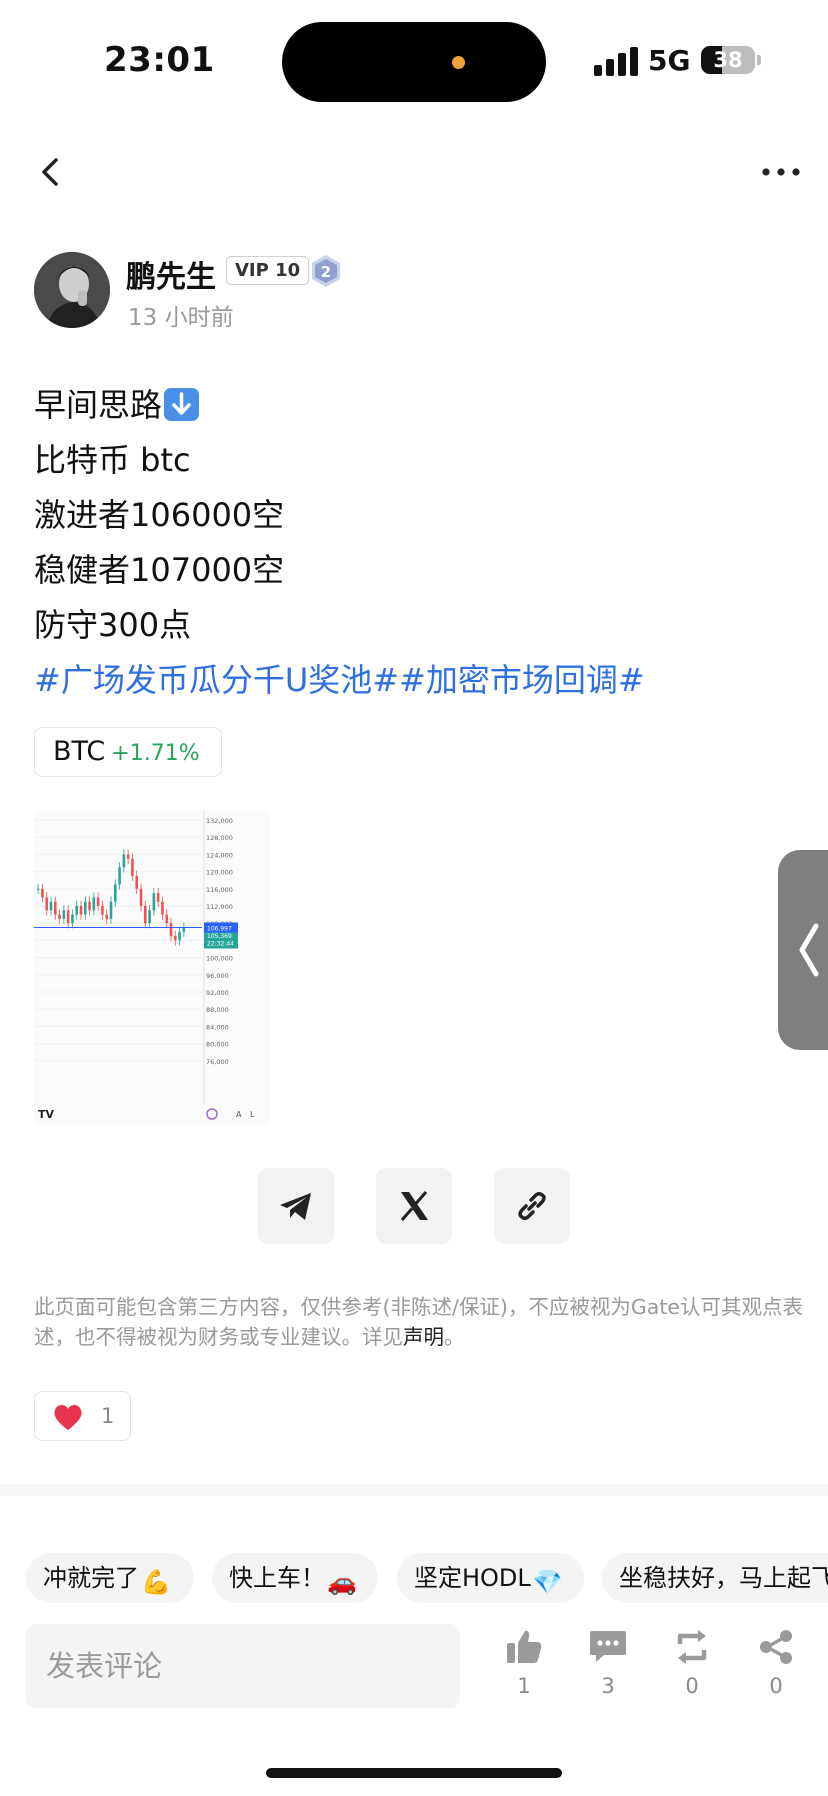 Image resolution: width=828 pixels, height=1796 pixels. Describe the element at coordinates (692, 1647) in the screenshot. I see `repost-icon` at that location.